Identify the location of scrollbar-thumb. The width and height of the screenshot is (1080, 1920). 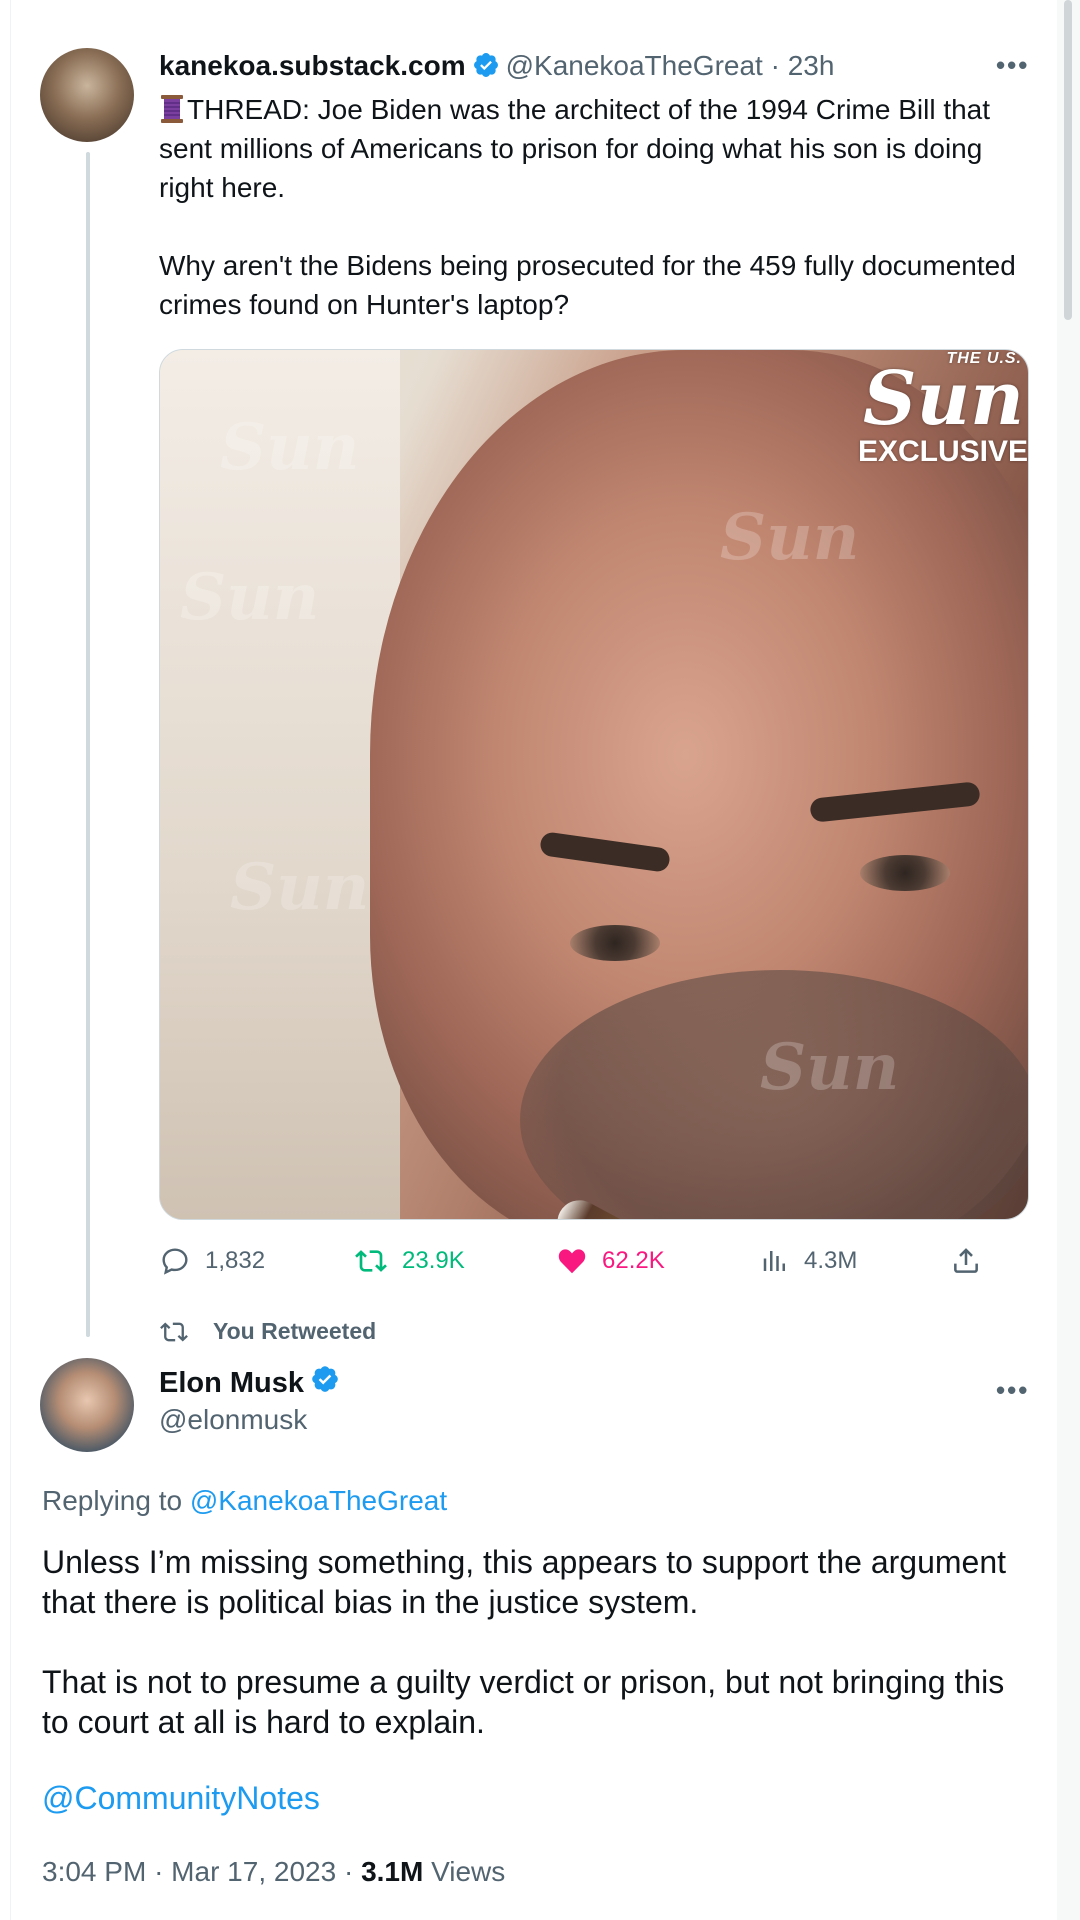
(1068, 160).